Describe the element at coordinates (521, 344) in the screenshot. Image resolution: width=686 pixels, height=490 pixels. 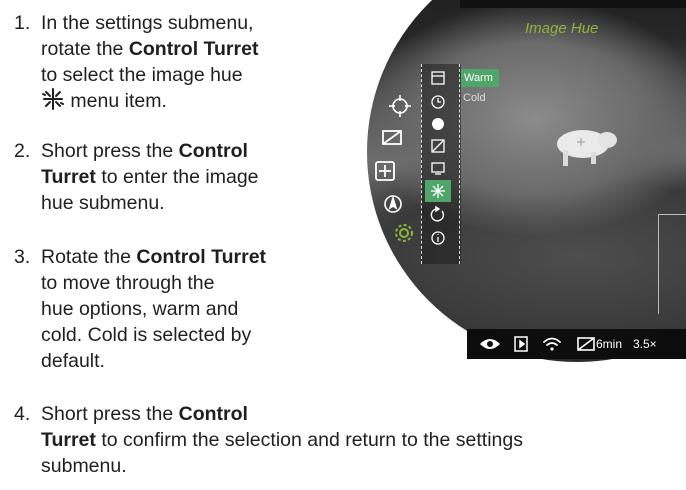
I see `record-icon` at that location.